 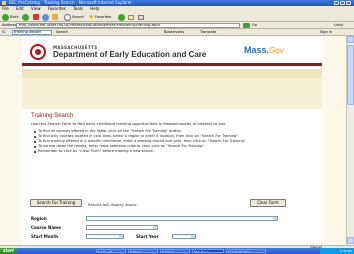 What do you see at coordinates (46, 227) in the screenshot?
I see `course-name-label: Course Name` at bounding box center [46, 227].